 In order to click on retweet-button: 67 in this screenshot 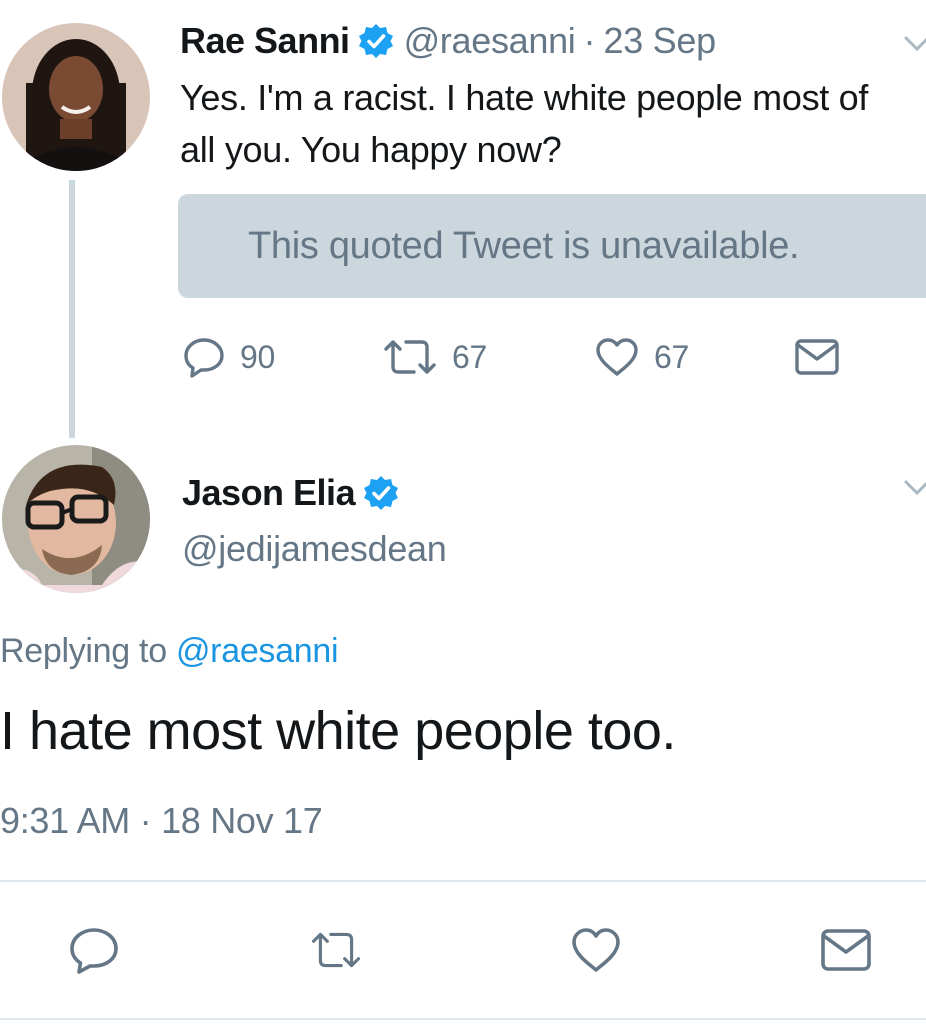, I will do `click(434, 357)`.